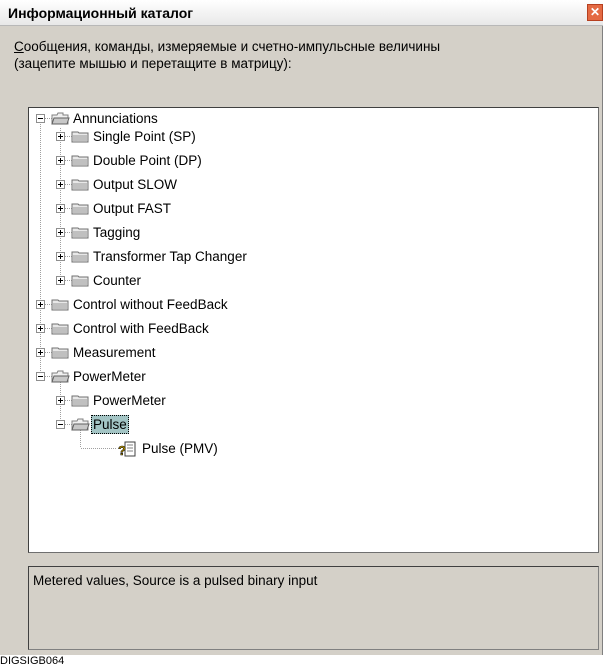 The height and width of the screenshot is (669, 603). I want to click on tree-item-transformer-tap-changer: Transformer Tap Changer, so click(170, 256).